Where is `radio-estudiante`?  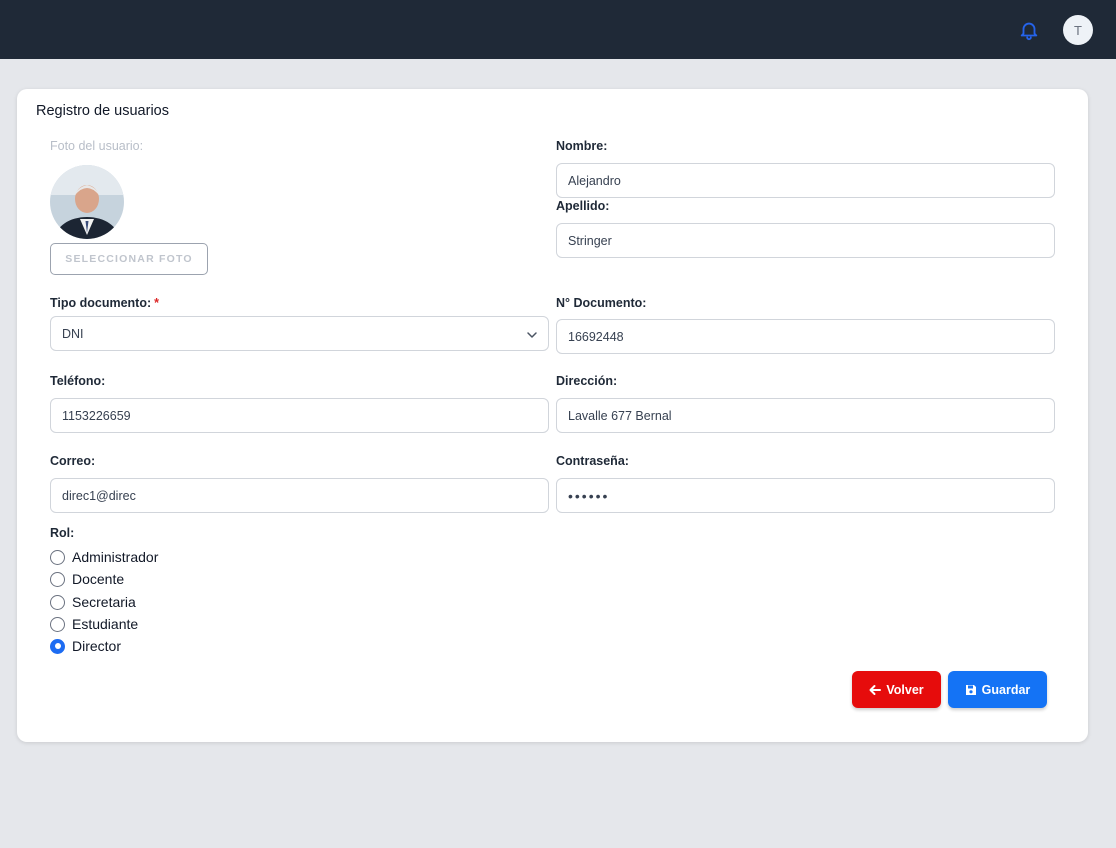 radio-estudiante is located at coordinates (57, 624).